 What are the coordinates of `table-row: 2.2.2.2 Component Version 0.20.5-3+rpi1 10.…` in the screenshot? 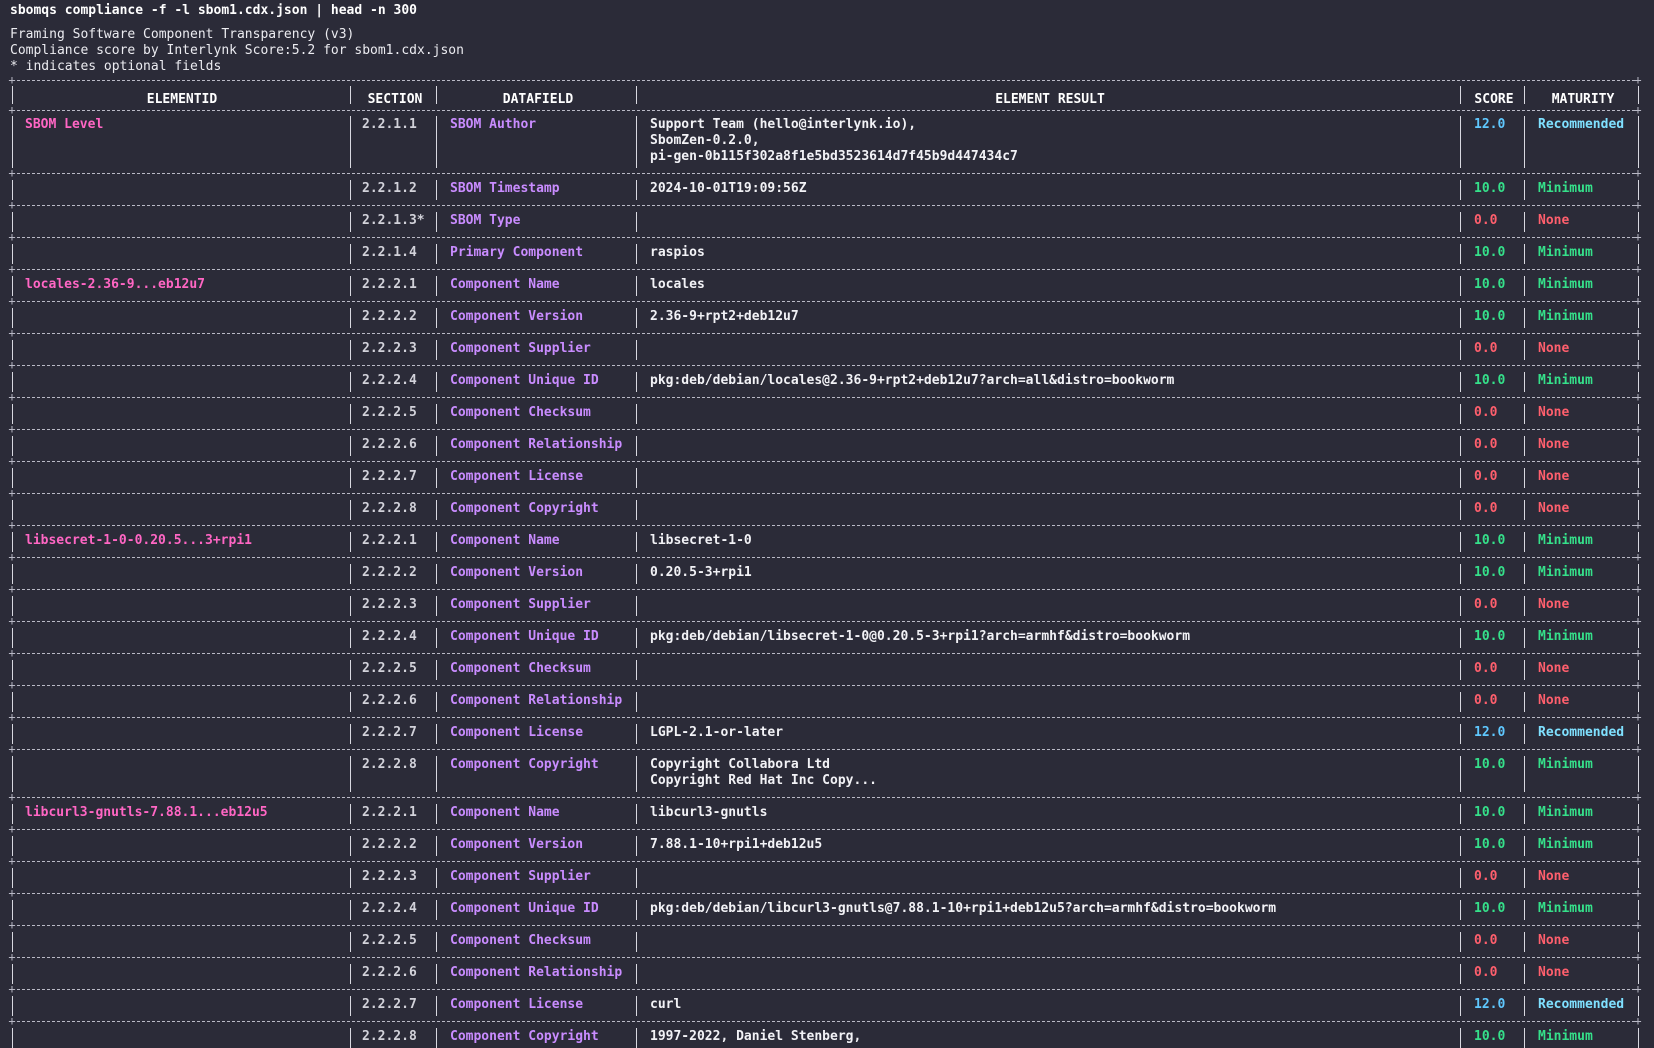 It's located at (827, 574).